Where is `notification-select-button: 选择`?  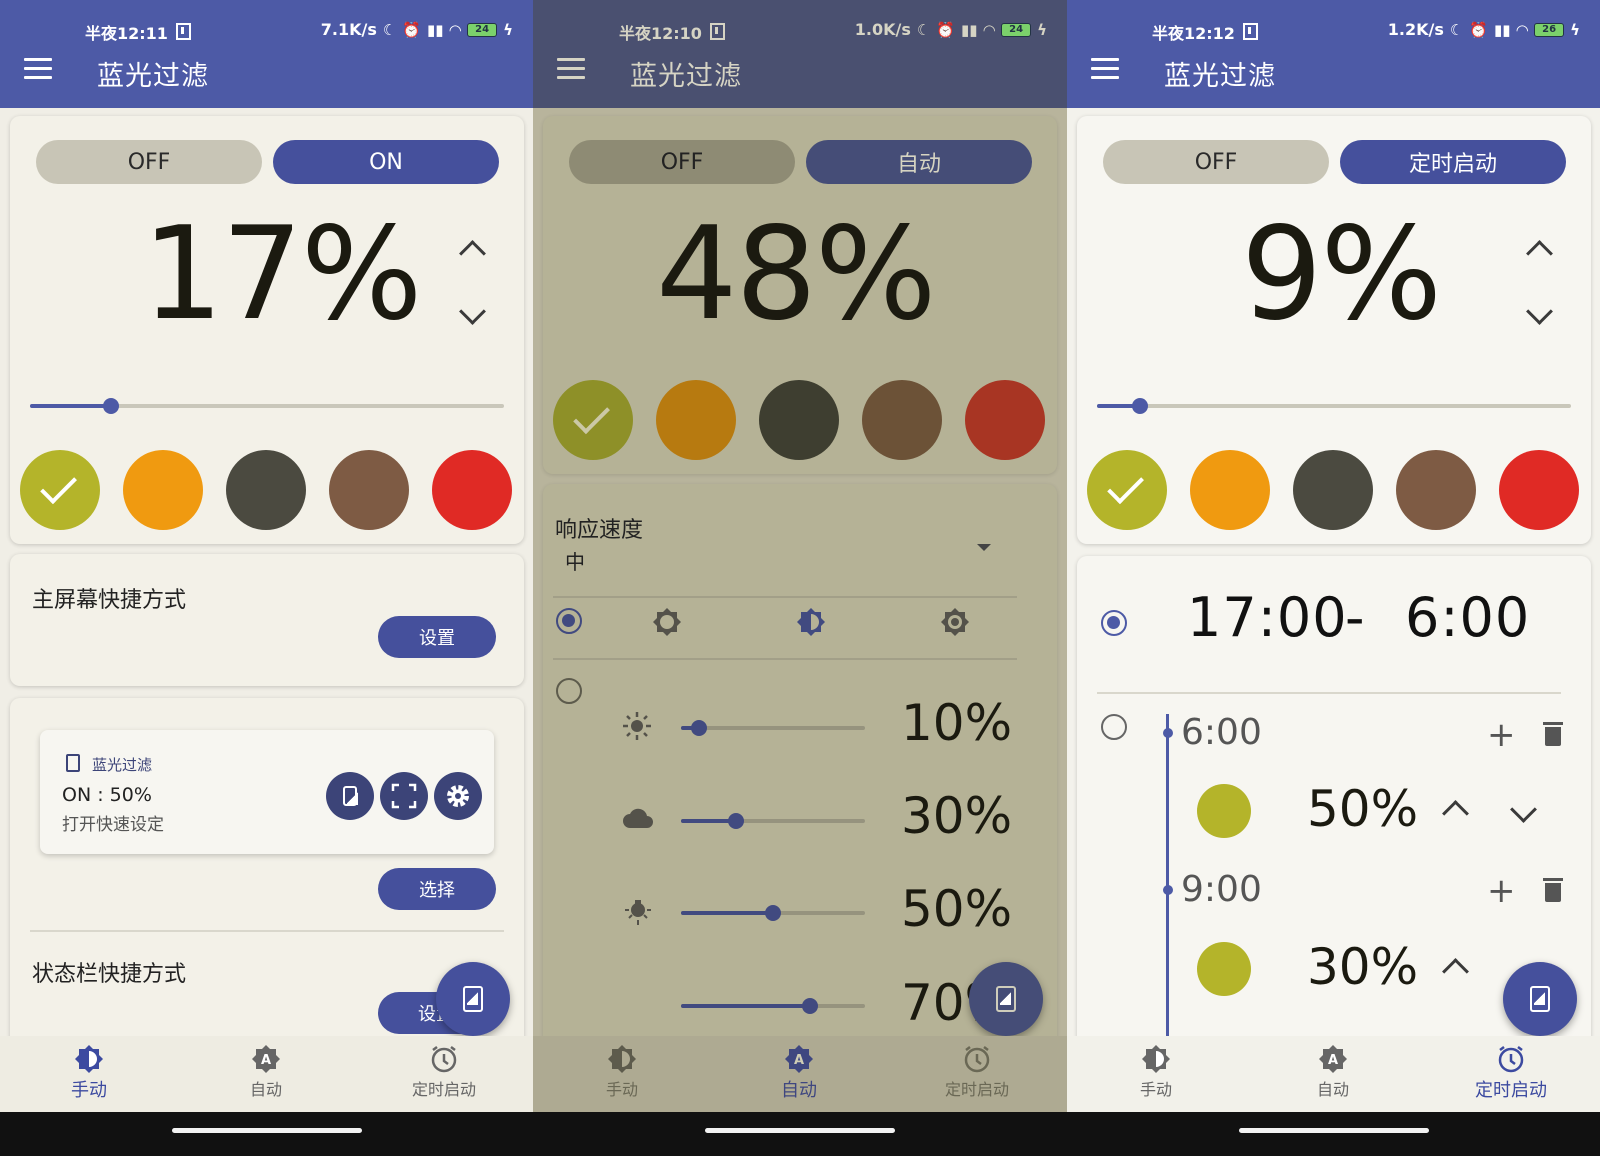 notification-select-button: 选择 is located at coordinates (437, 889).